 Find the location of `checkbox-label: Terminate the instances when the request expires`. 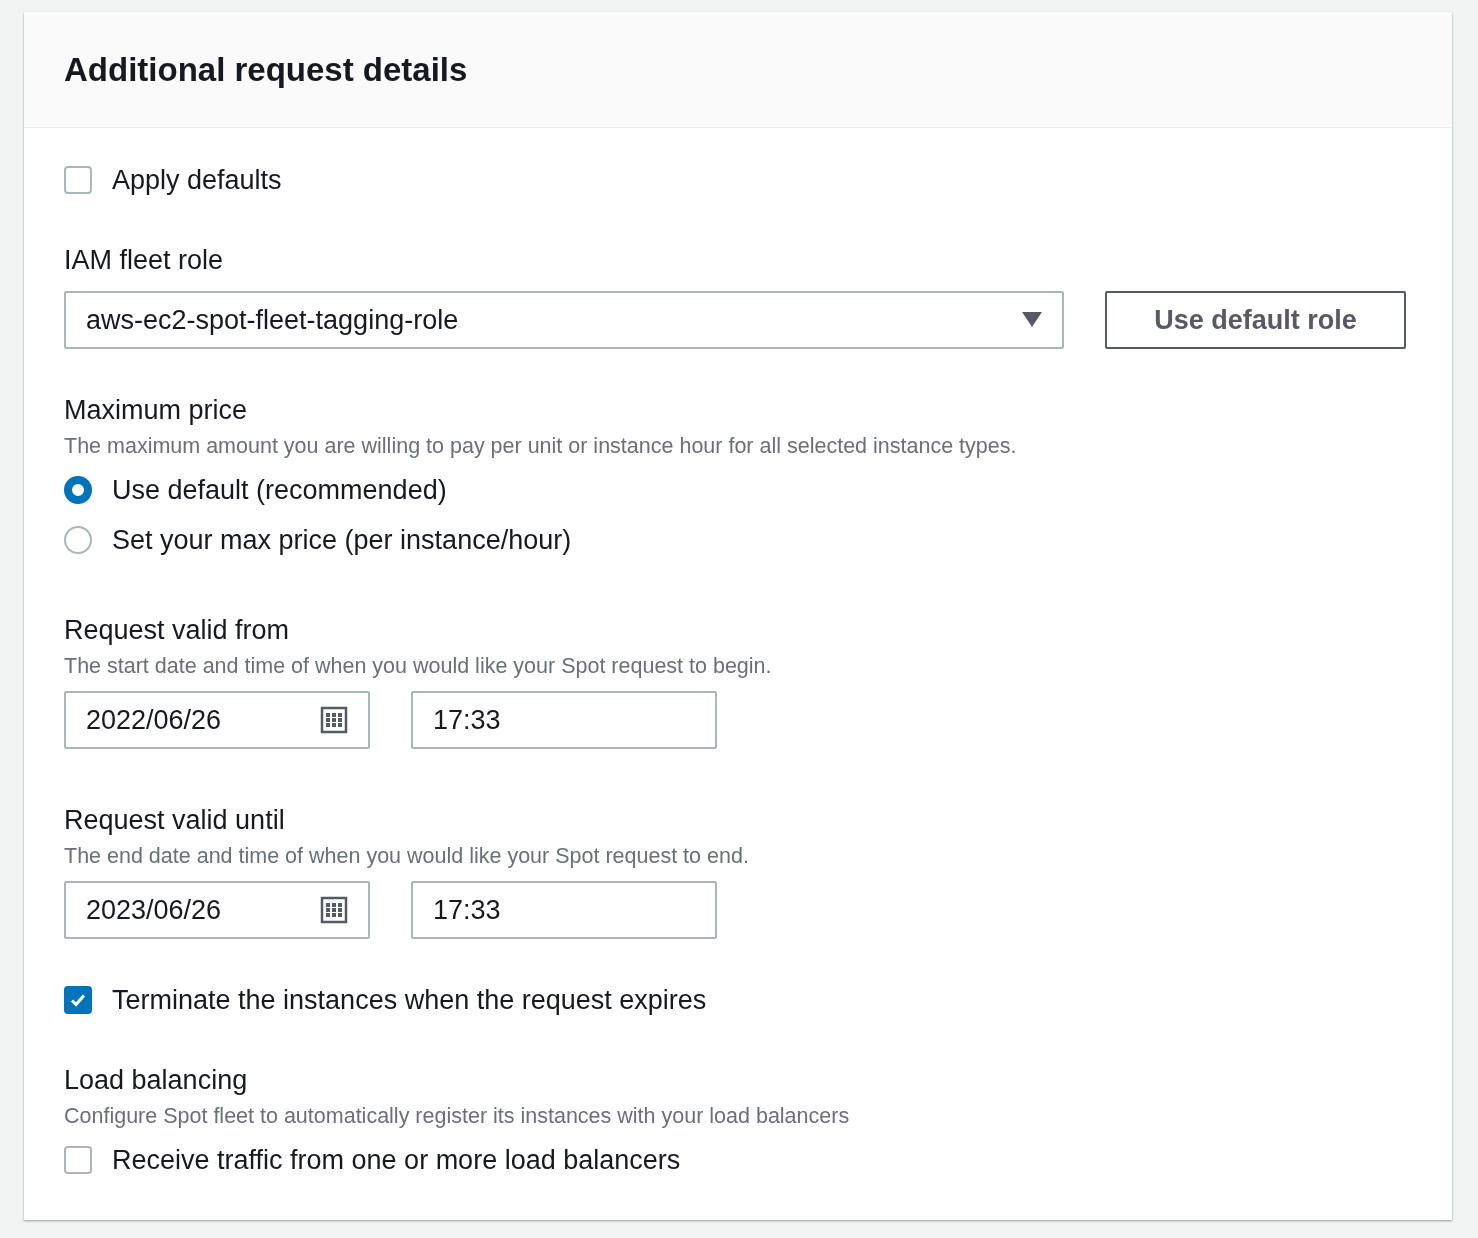

checkbox-label: Terminate the instances when the request expires is located at coordinates (409, 1000).